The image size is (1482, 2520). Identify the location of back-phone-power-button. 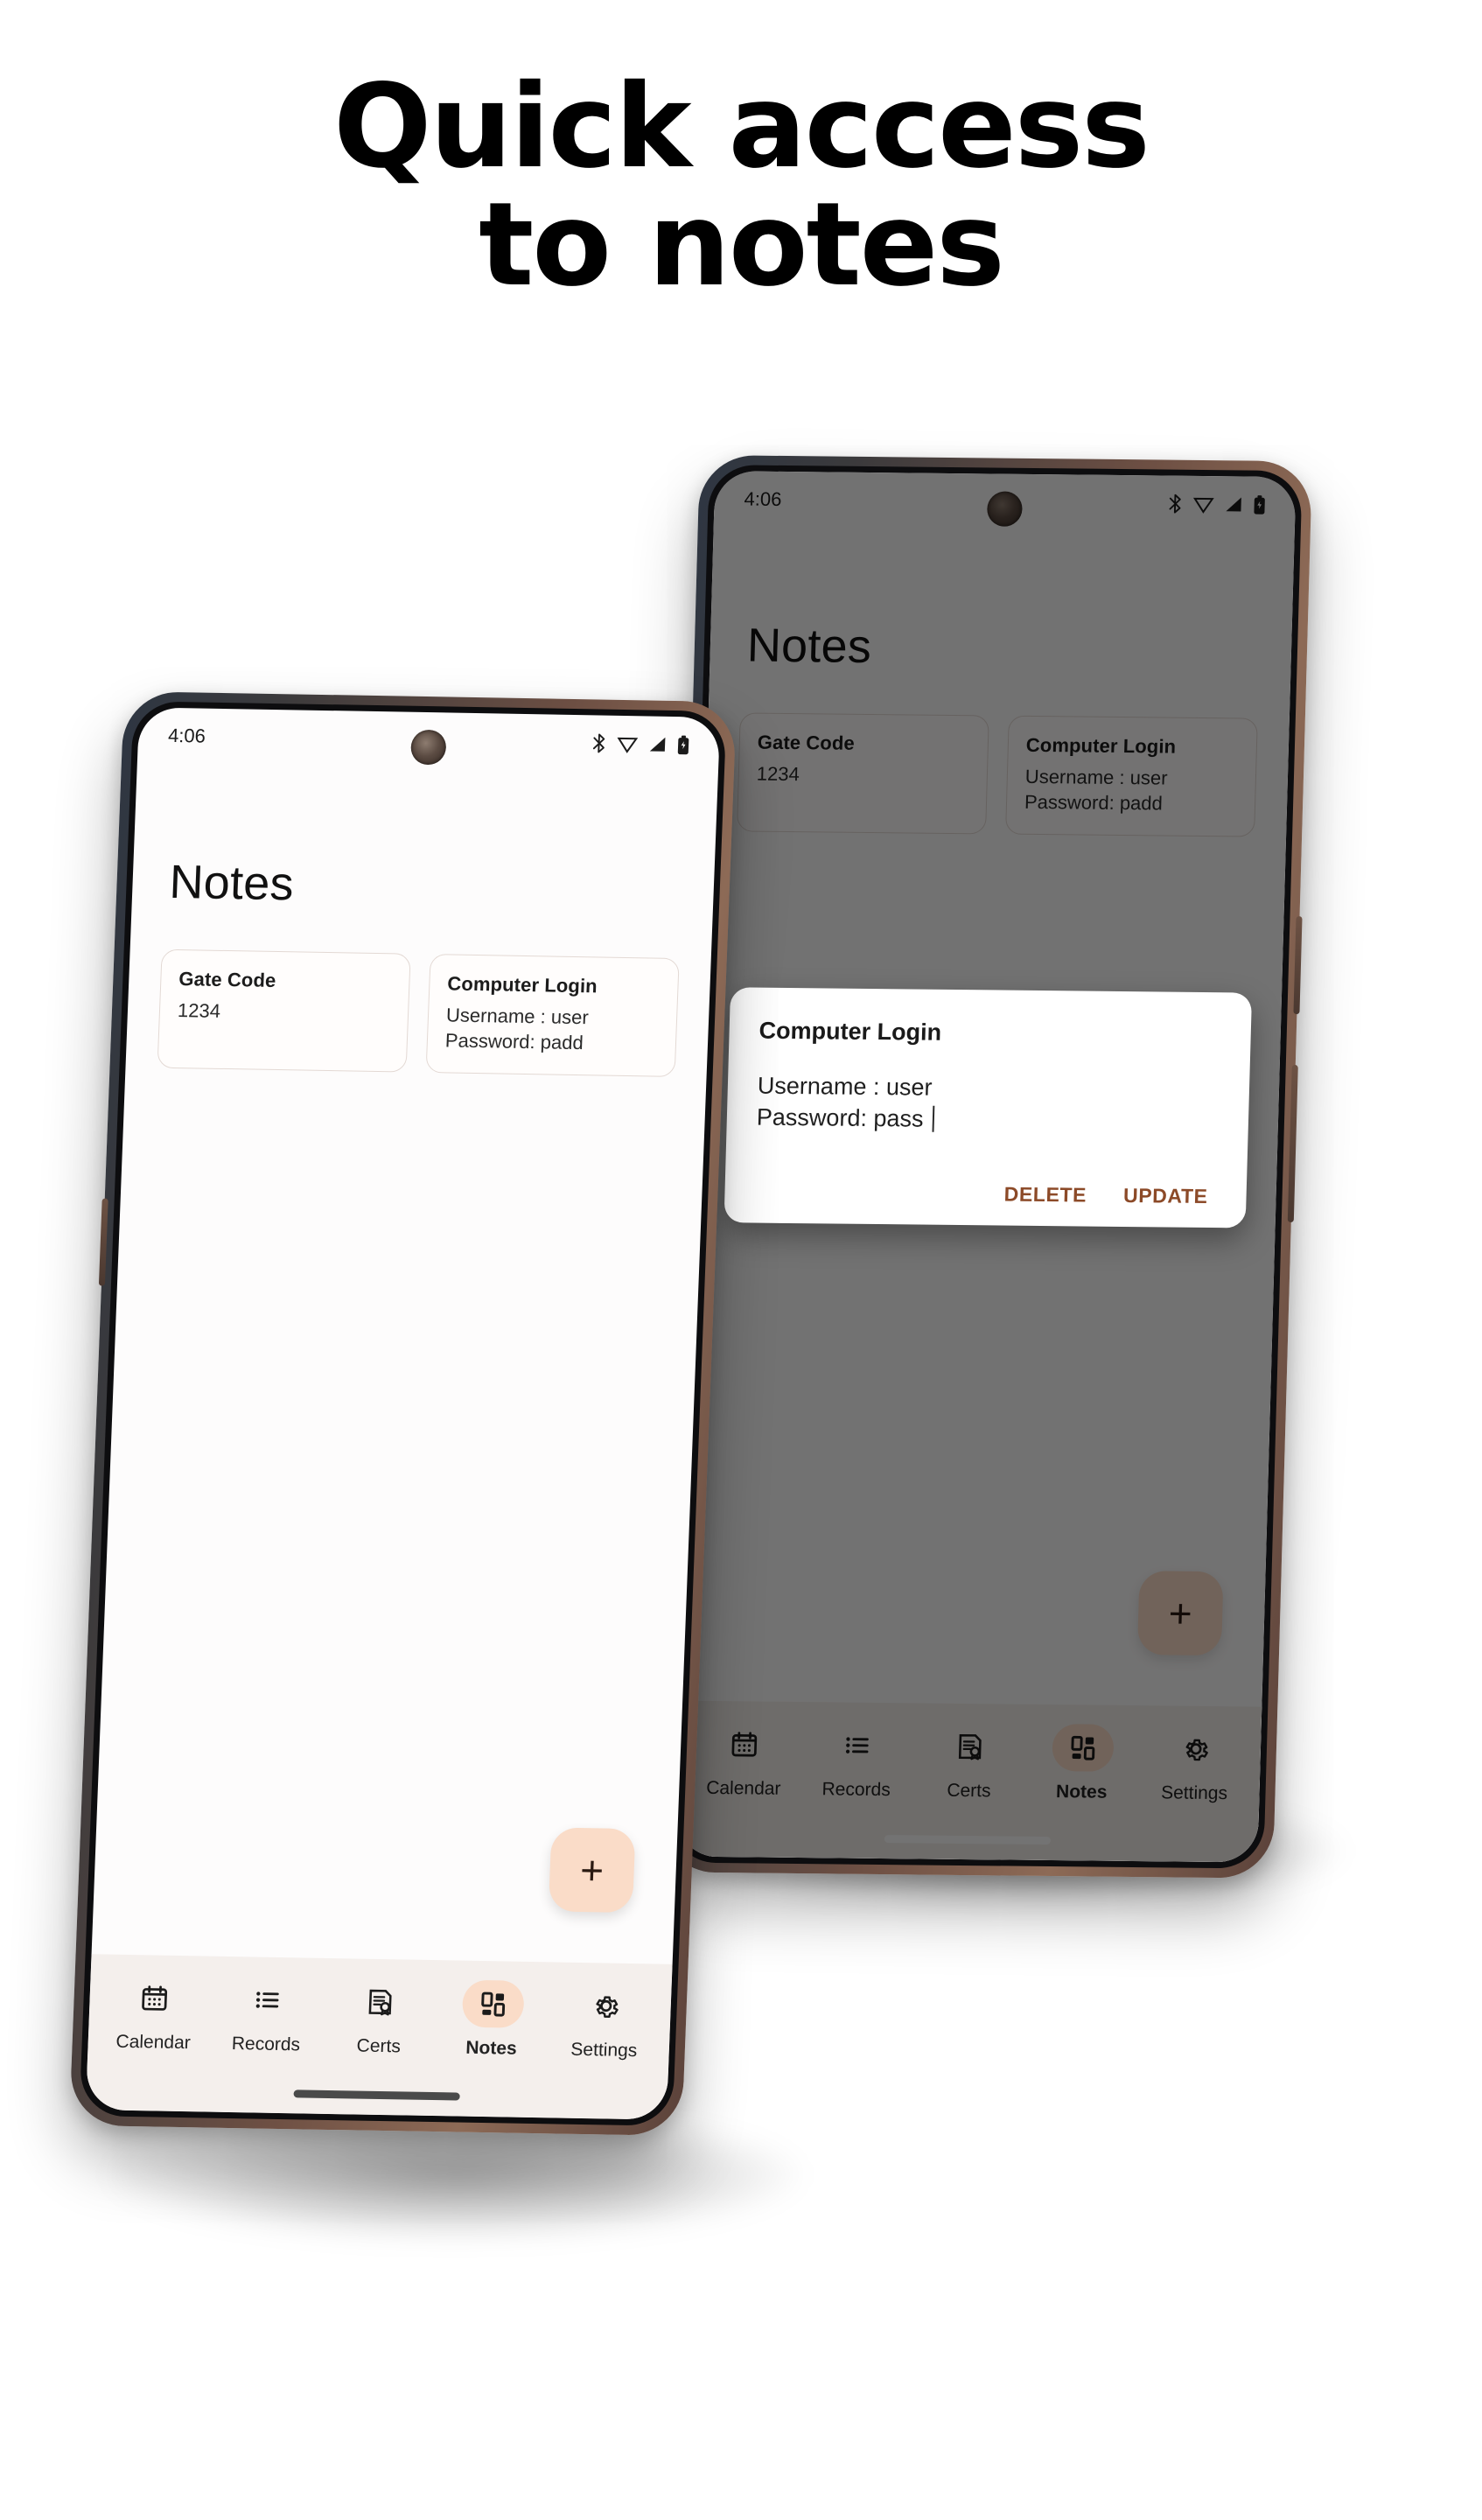
(1298, 965).